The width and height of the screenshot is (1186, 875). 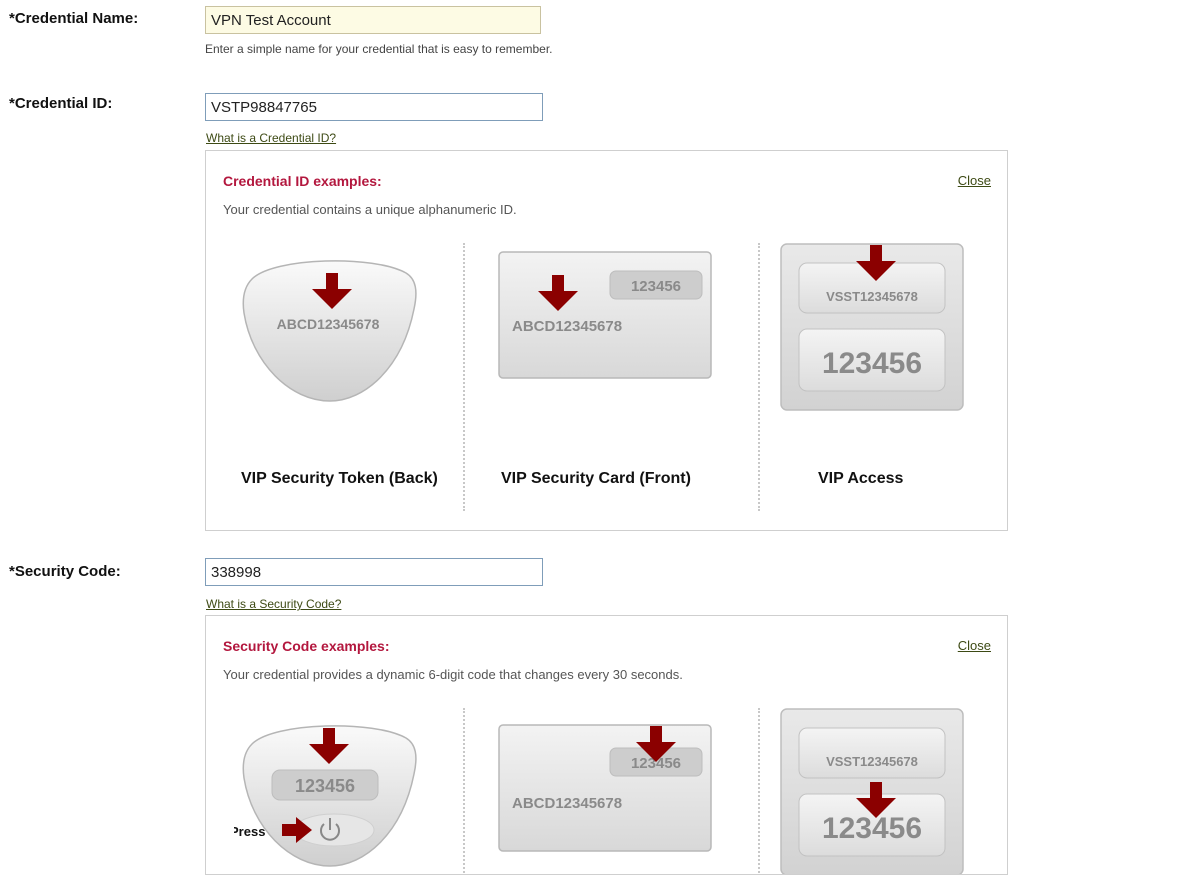 What do you see at coordinates (271, 138) in the screenshot?
I see `credential-id-help-link: What is a Credential ID?` at bounding box center [271, 138].